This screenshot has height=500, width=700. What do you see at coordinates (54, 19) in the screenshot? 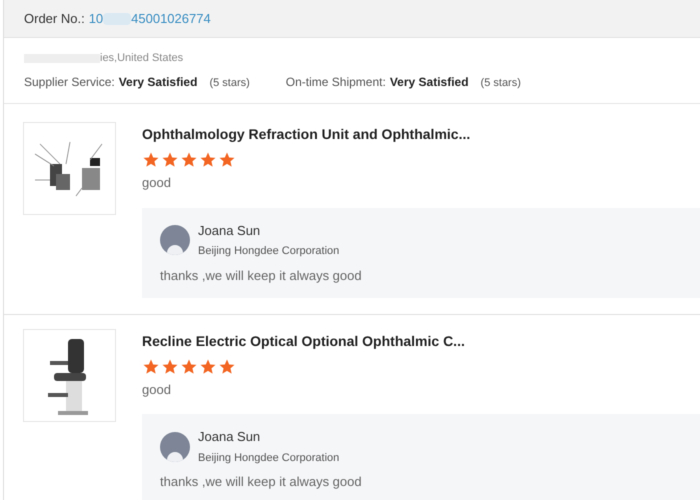
I see `order-label: Order No.:` at bounding box center [54, 19].